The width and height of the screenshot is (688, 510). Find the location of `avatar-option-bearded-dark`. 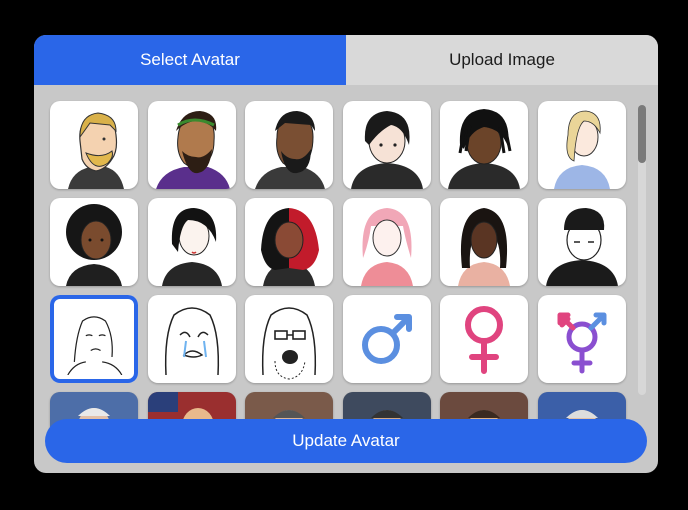

avatar-option-bearded-dark is located at coordinates (289, 145).